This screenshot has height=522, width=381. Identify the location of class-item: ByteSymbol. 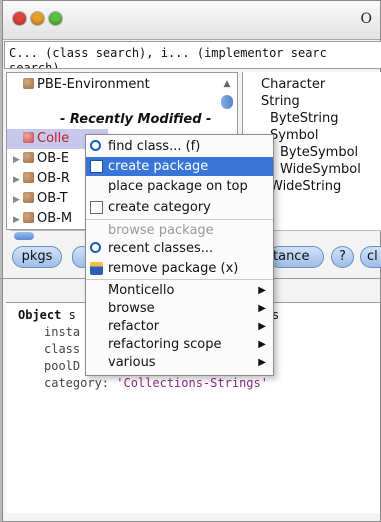
(319, 152).